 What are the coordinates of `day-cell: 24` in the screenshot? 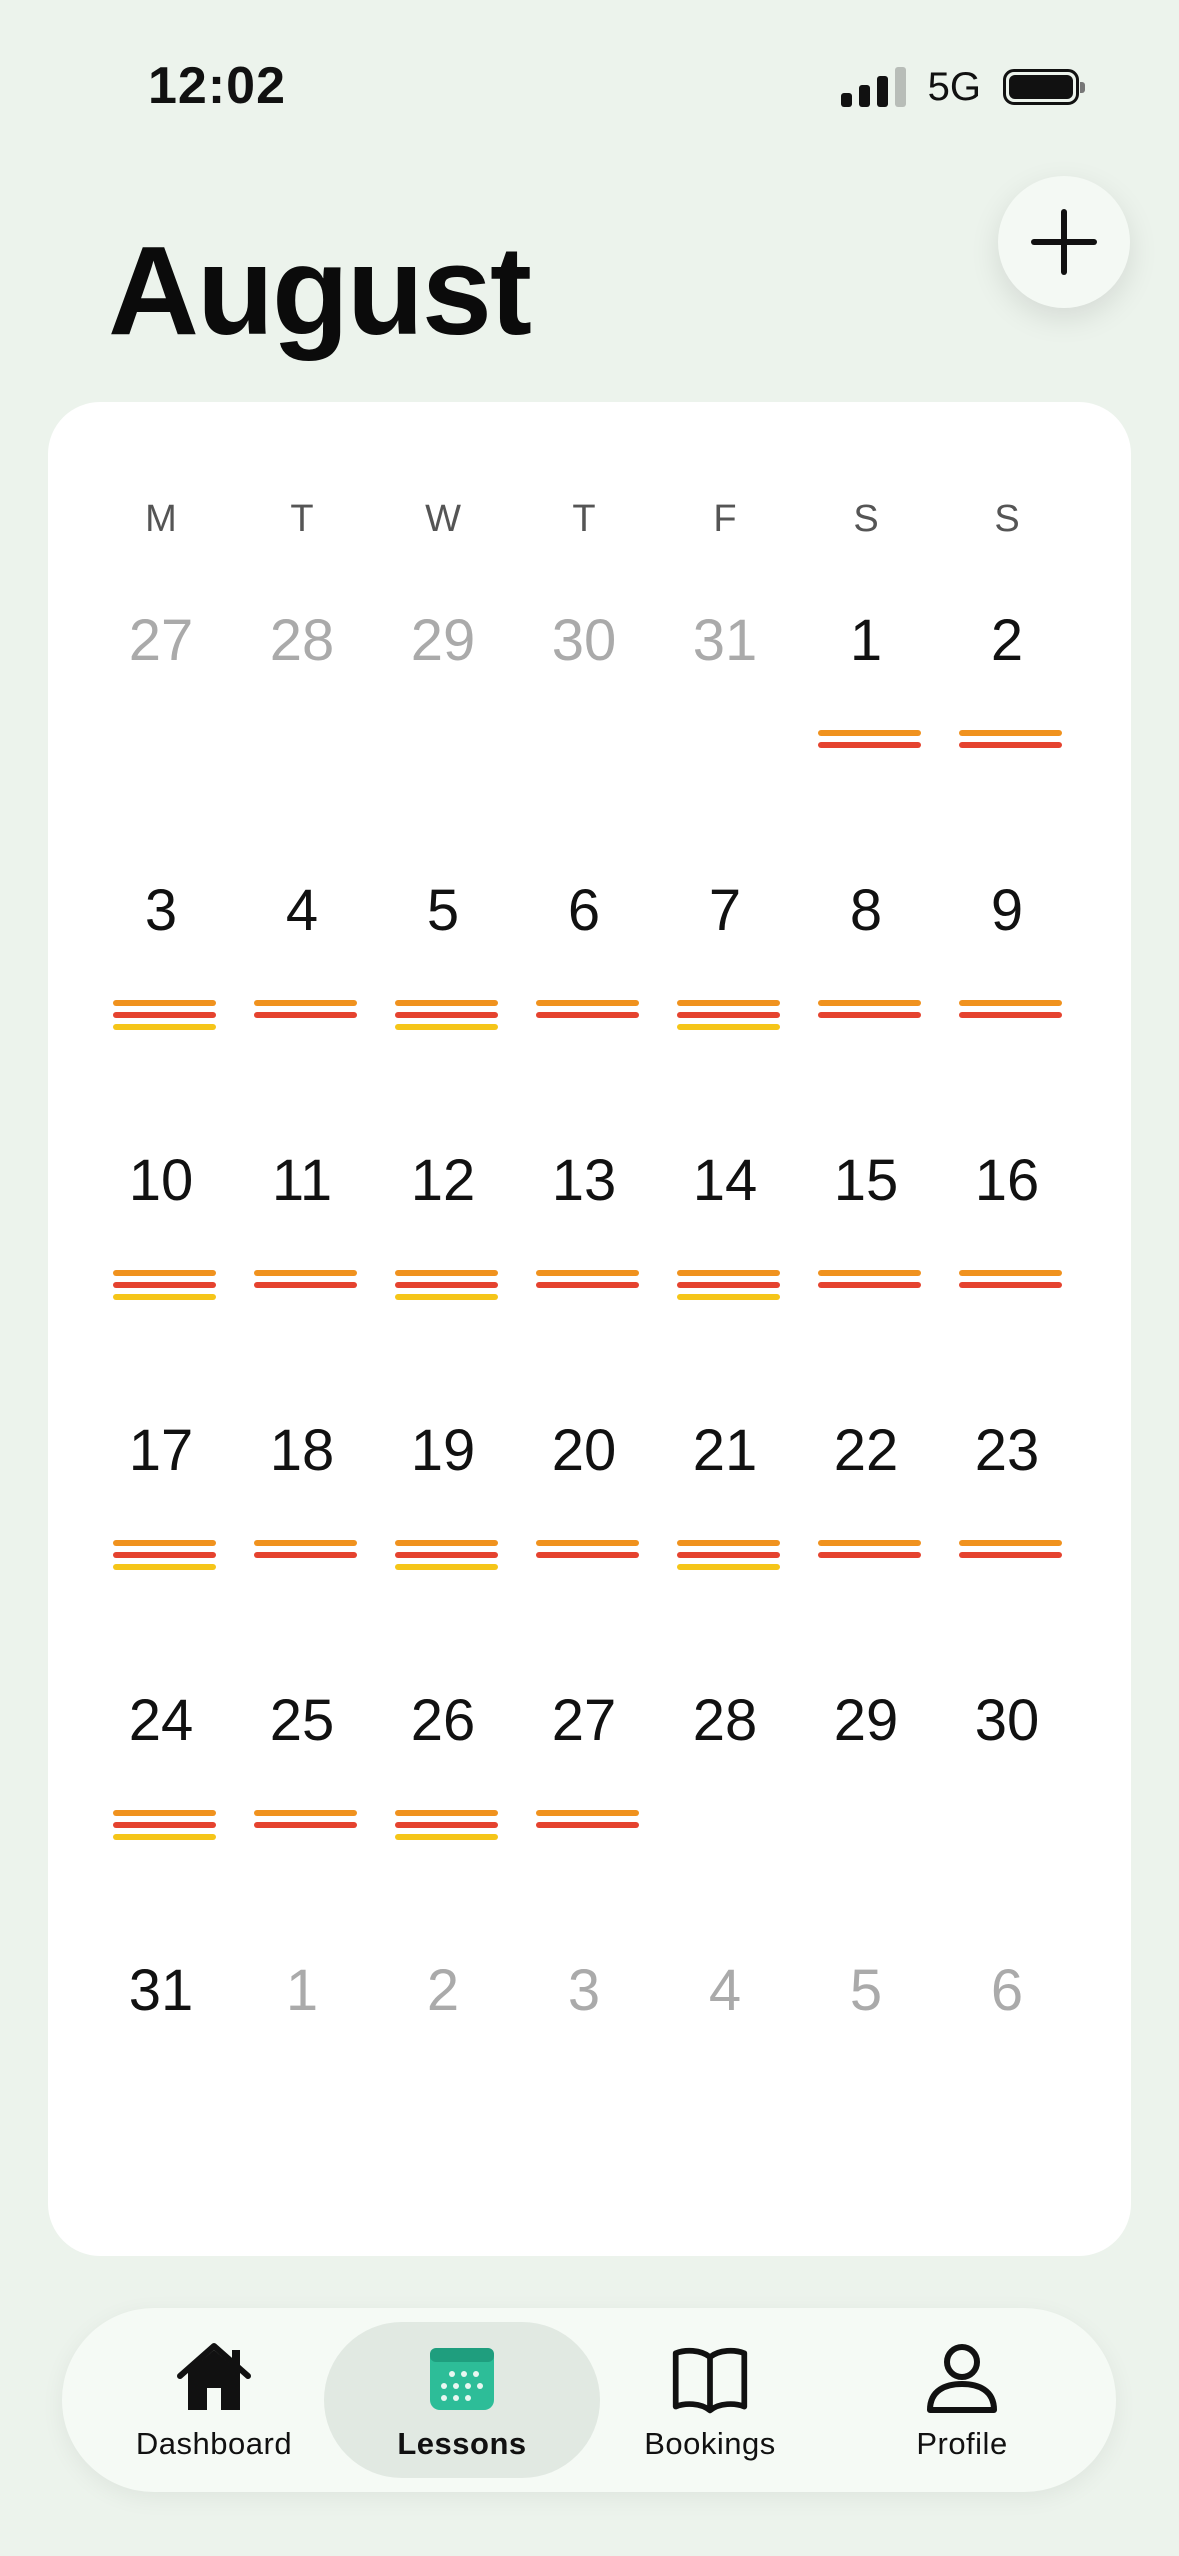 It's located at (161, 1763).